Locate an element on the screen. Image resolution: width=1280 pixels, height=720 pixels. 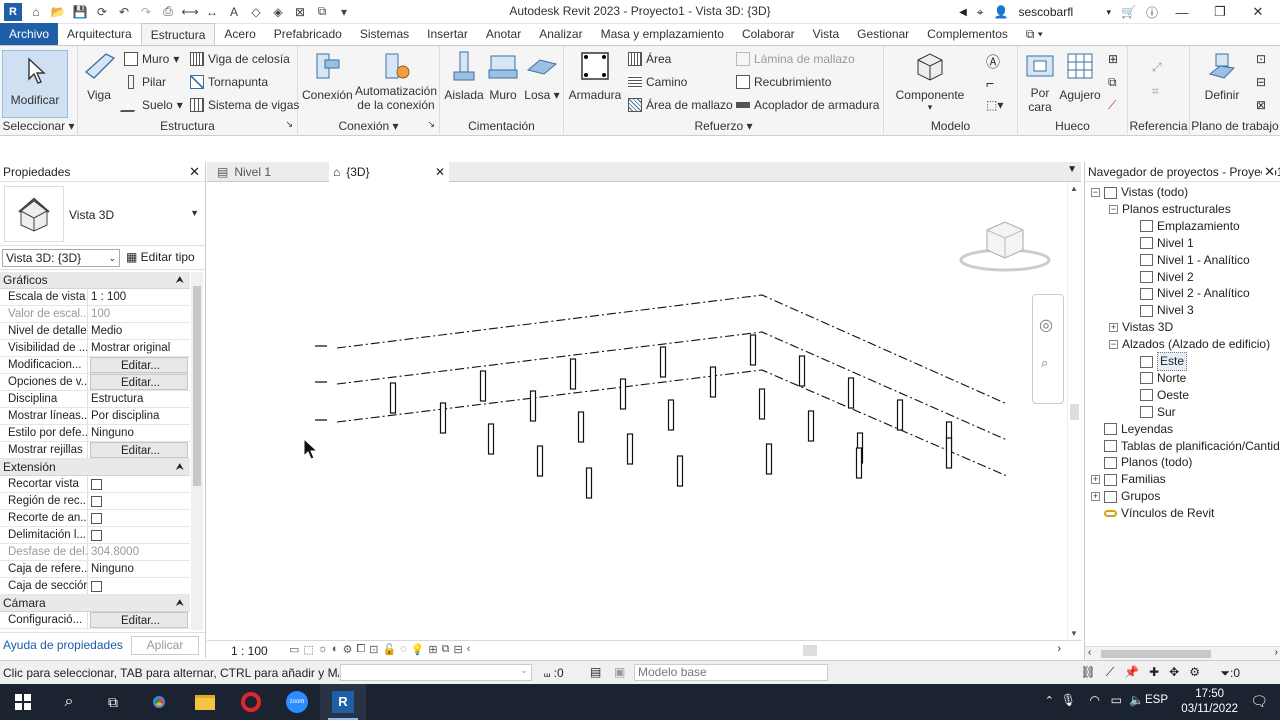
steering-wheel-icon: ◎ is located at coordinates (1046, 325).